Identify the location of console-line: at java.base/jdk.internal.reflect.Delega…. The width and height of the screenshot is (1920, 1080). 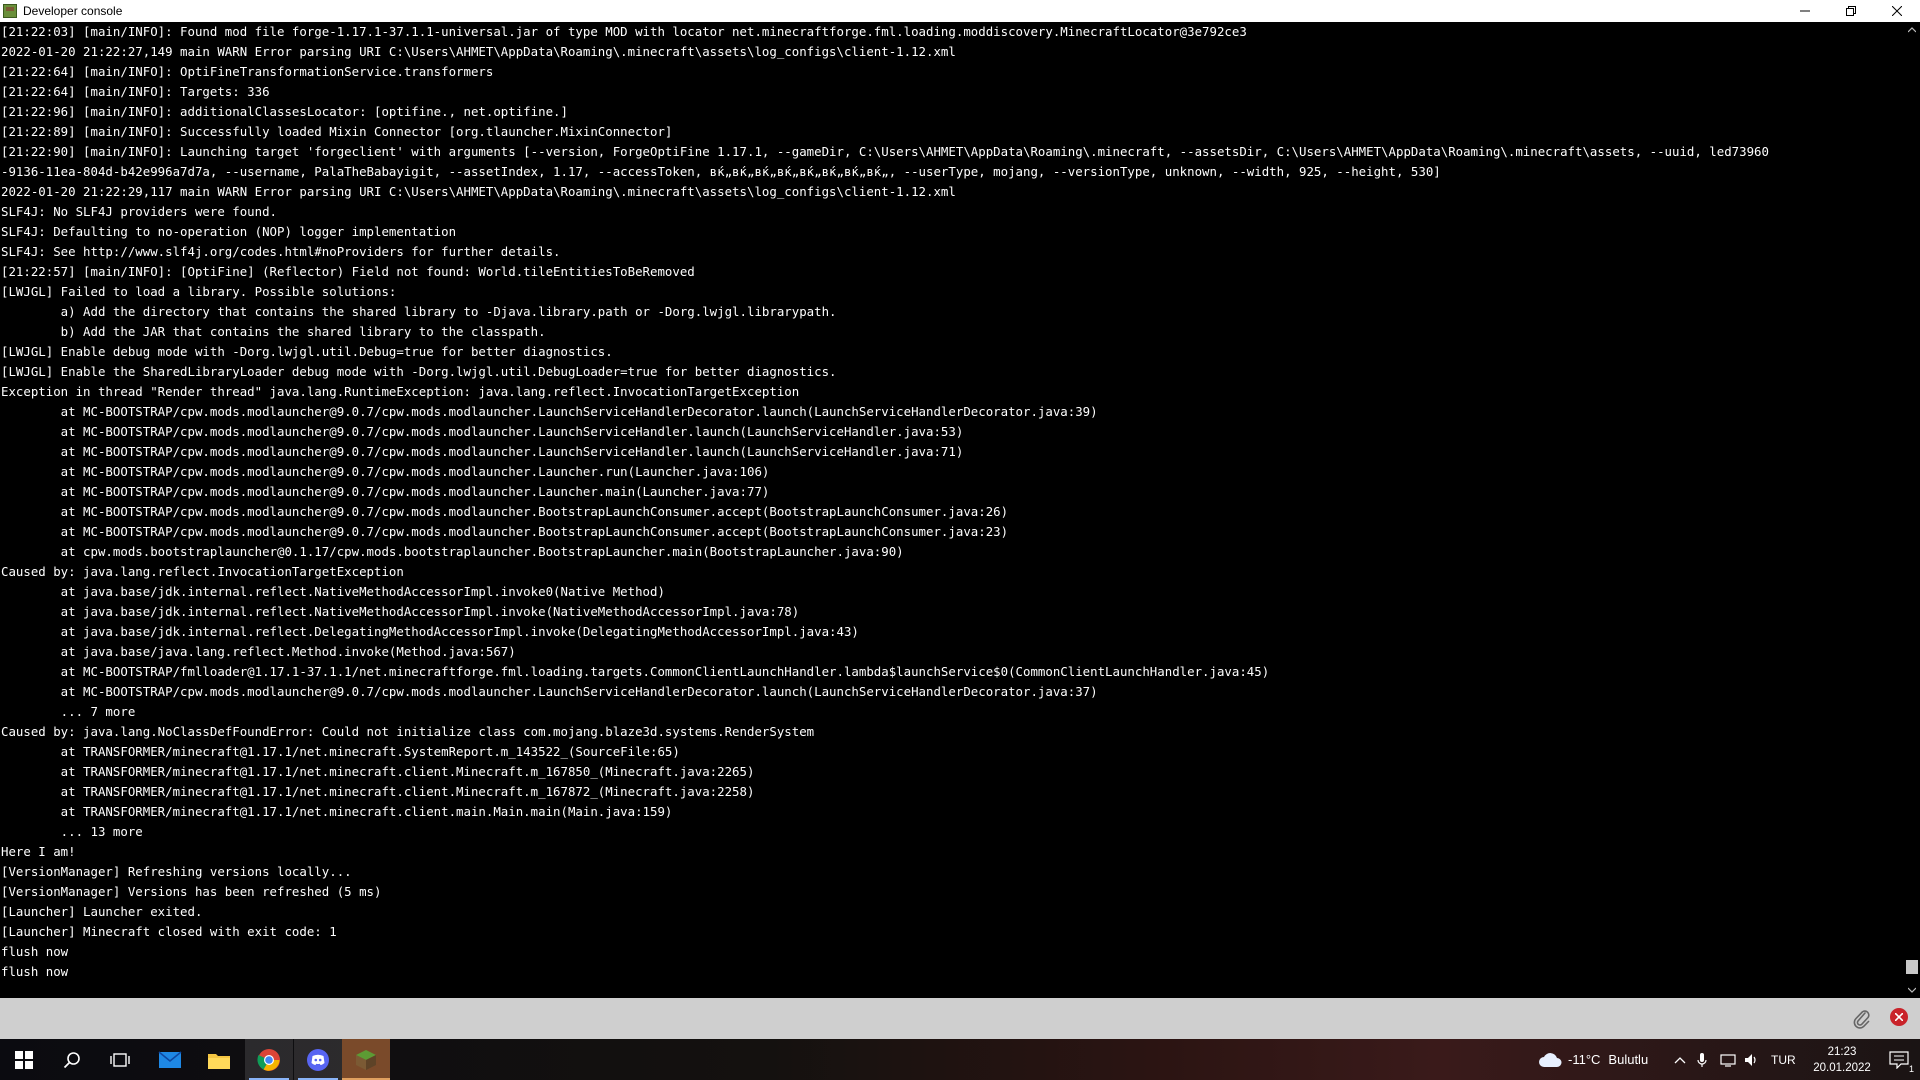
(430, 631).